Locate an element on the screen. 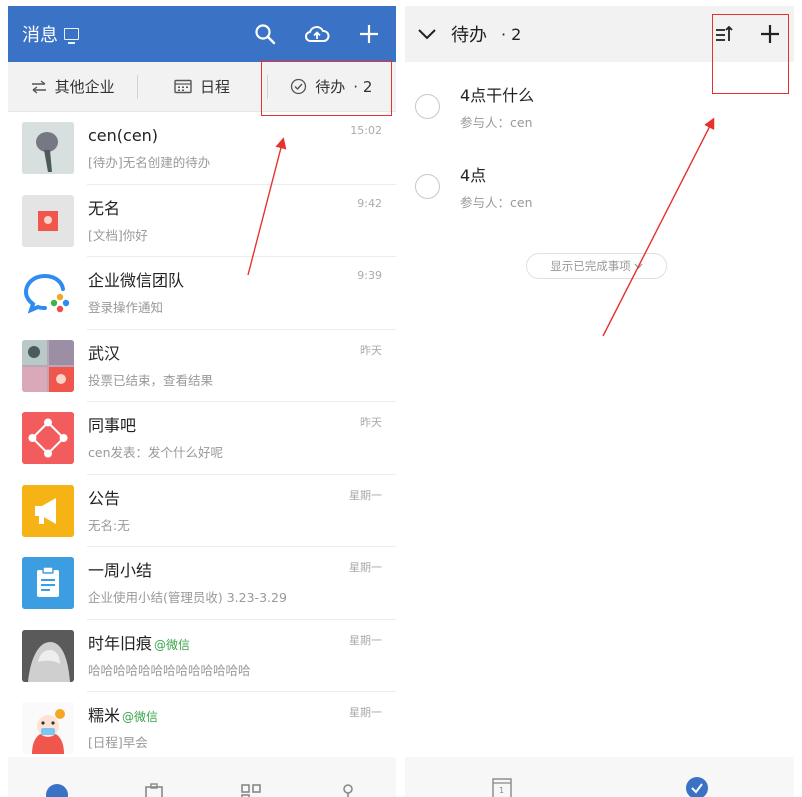 The width and height of the screenshot is (802, 797). filter-label: 日程 is located at coordinates (214, 87).